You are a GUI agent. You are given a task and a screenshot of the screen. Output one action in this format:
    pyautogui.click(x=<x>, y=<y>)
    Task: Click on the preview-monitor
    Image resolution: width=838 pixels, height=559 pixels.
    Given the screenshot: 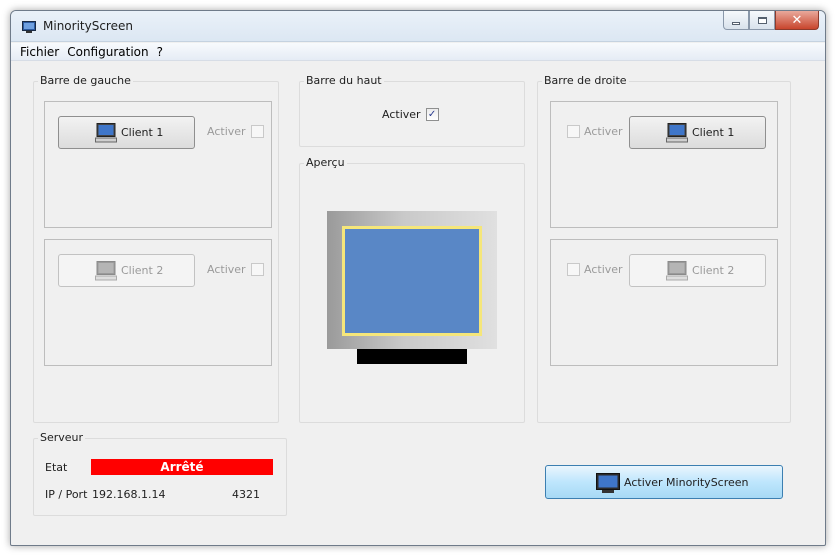 What is the action you would take?
    pyautogui.click(x=412, y=280)
    